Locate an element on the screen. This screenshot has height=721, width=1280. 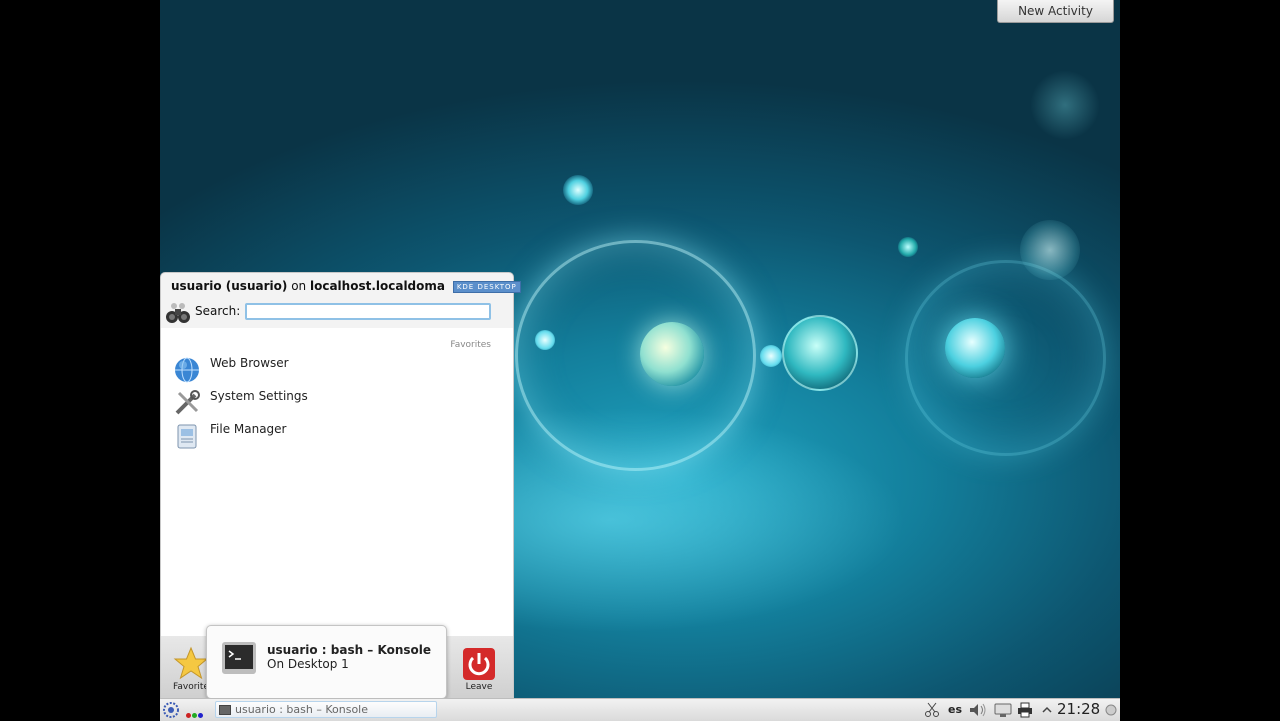
new-activity-button: New Activity is located at coordinates (1055, 11).